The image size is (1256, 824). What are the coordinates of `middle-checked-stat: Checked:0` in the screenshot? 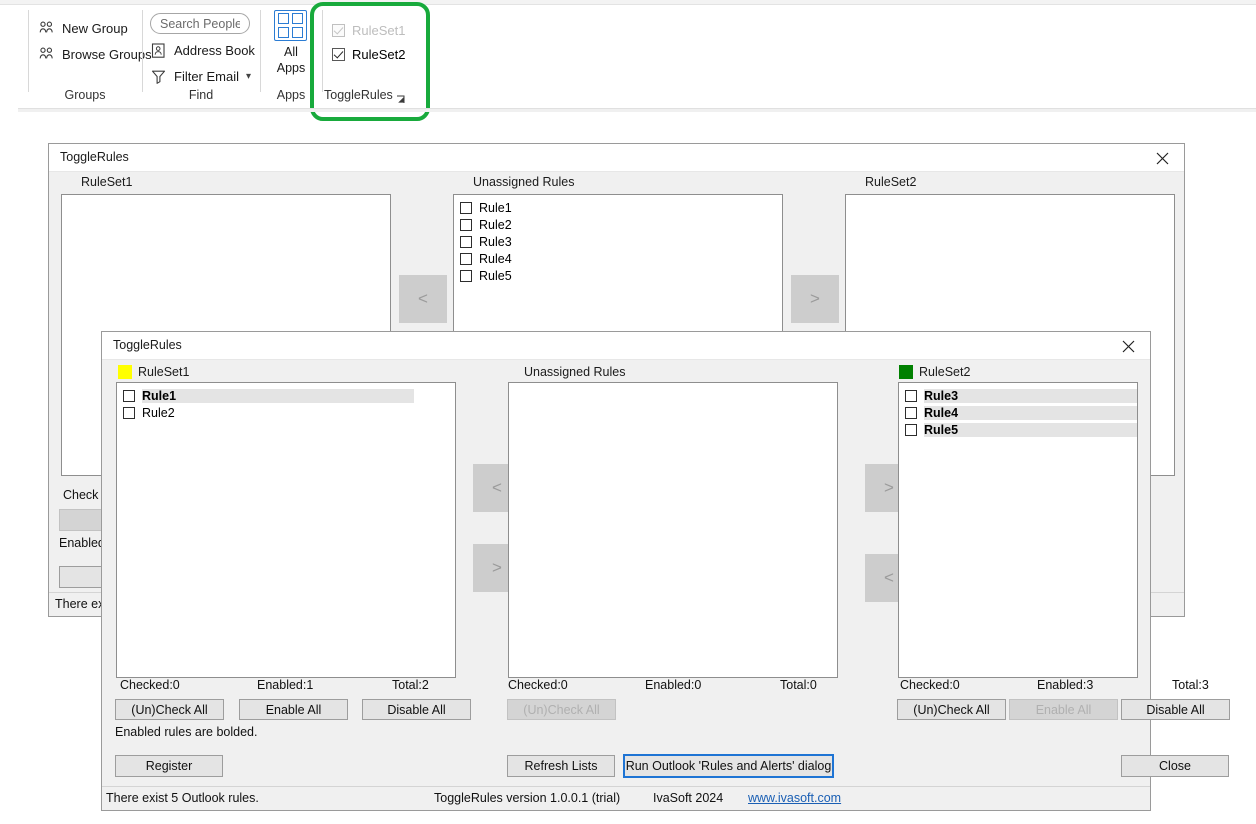 It's located at (538, 685).